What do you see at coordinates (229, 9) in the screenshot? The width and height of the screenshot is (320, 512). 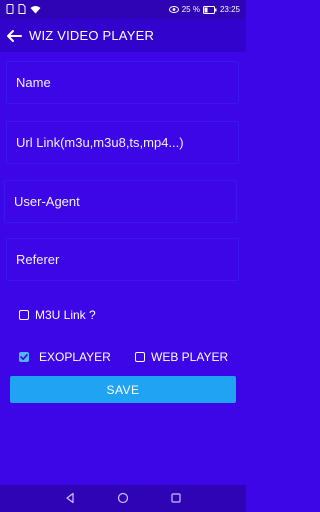 I see `clock: 23:25` at bounding box center [229, 9].